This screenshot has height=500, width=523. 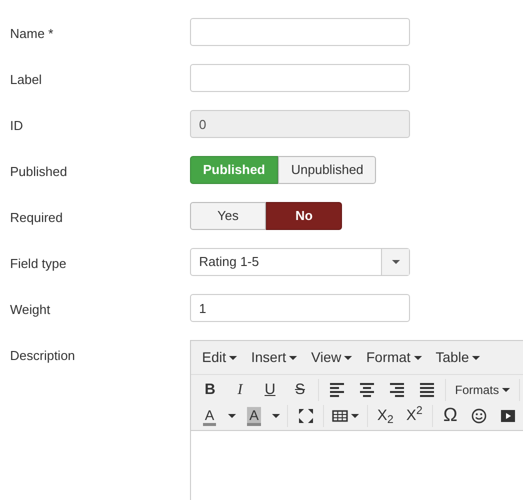 I want to click on emoji-icon, so click(x=479, y=416).